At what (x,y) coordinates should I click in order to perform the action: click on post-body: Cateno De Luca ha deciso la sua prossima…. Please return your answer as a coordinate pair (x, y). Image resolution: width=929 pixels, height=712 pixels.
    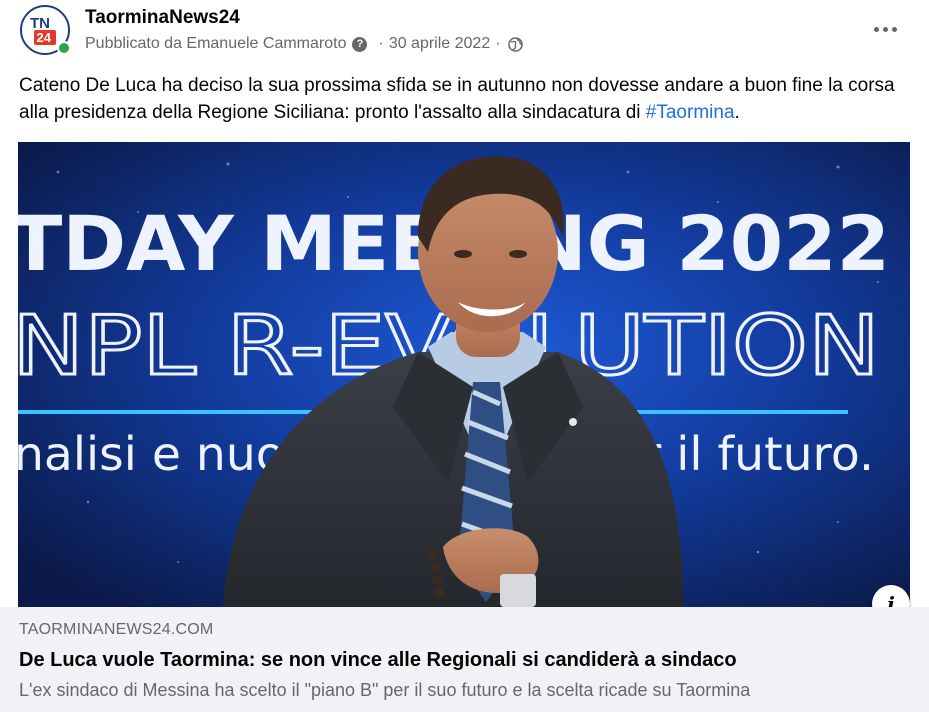
    Looking at the image, I should click on (457, 99).